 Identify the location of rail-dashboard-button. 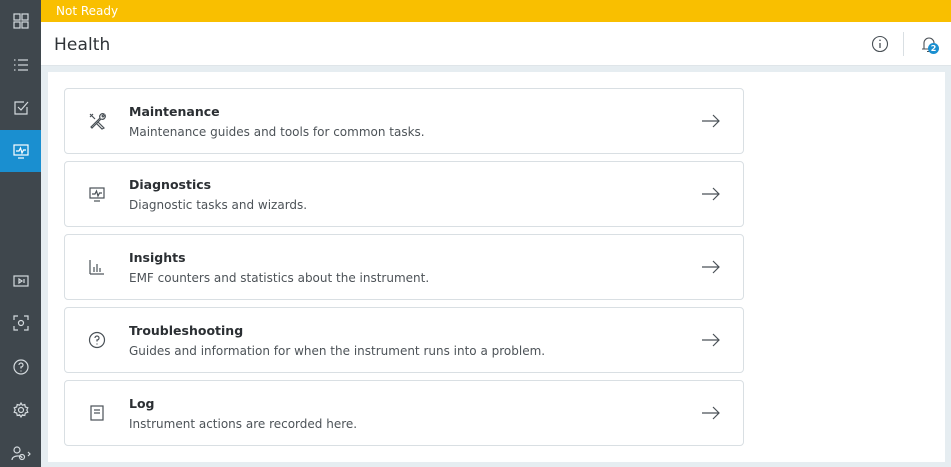
(20, 21).